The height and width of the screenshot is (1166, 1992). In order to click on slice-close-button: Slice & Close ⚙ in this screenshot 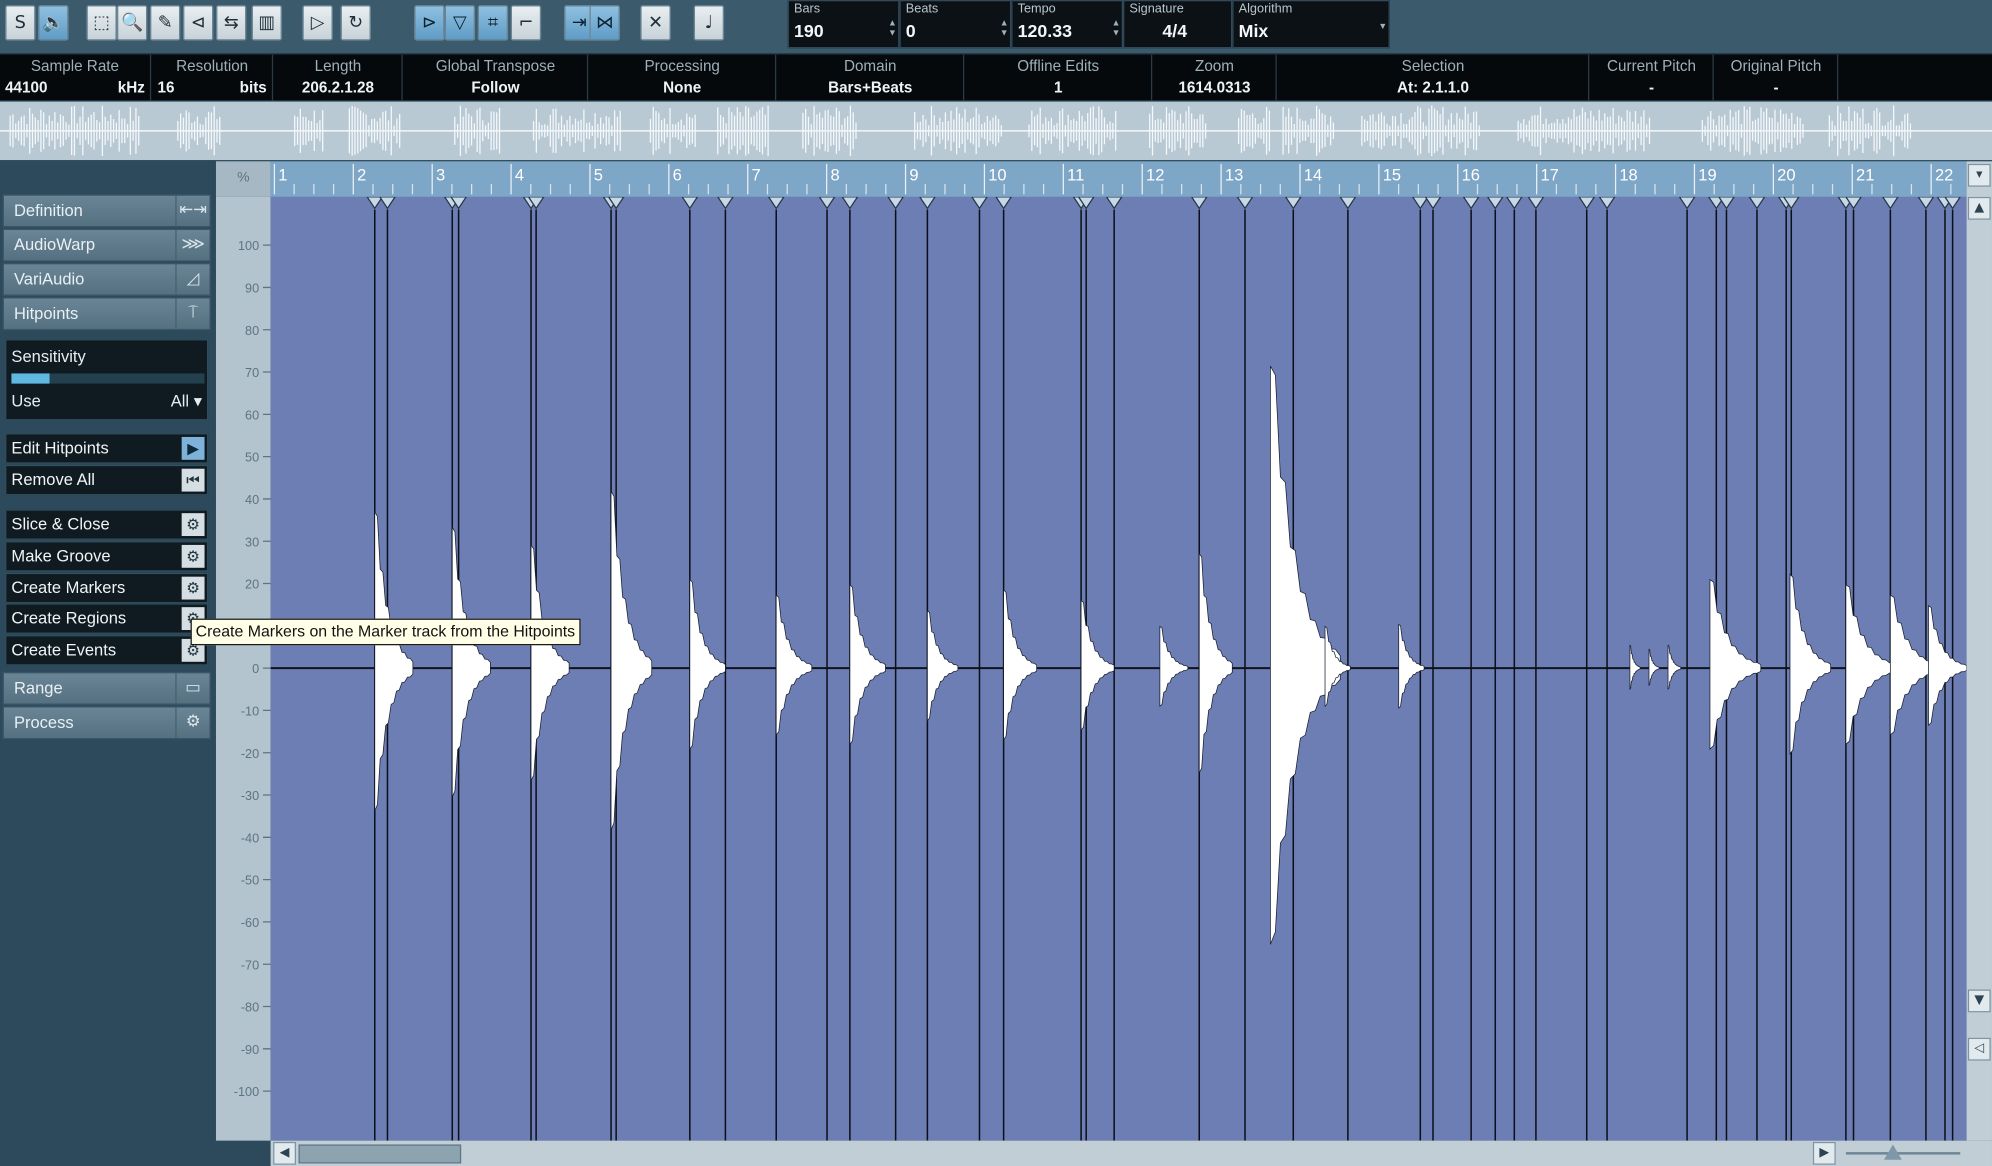, I will do `click(107, 524)`.